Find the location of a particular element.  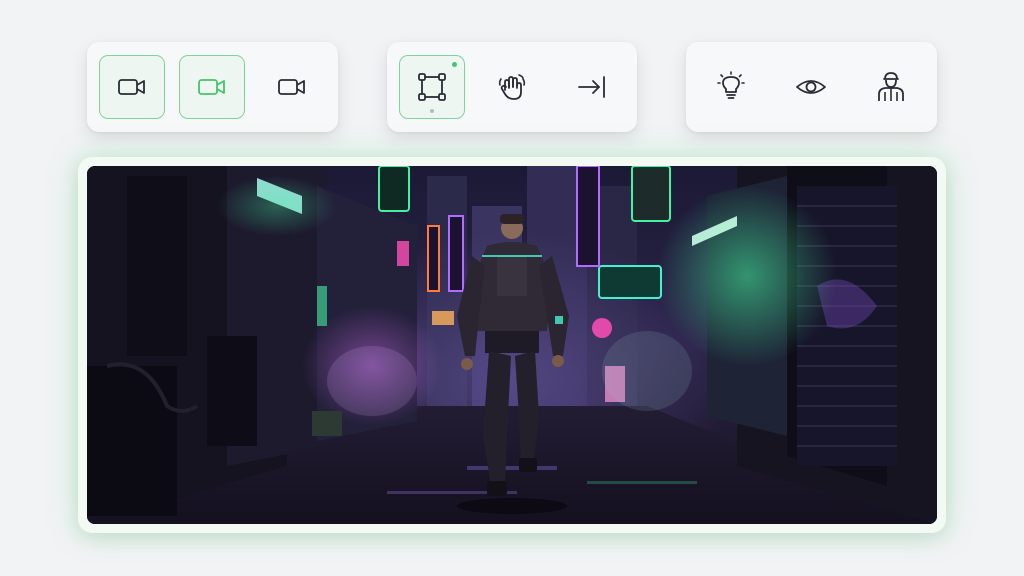

arrow-to-end-icon is located at coordinates (591, 87).